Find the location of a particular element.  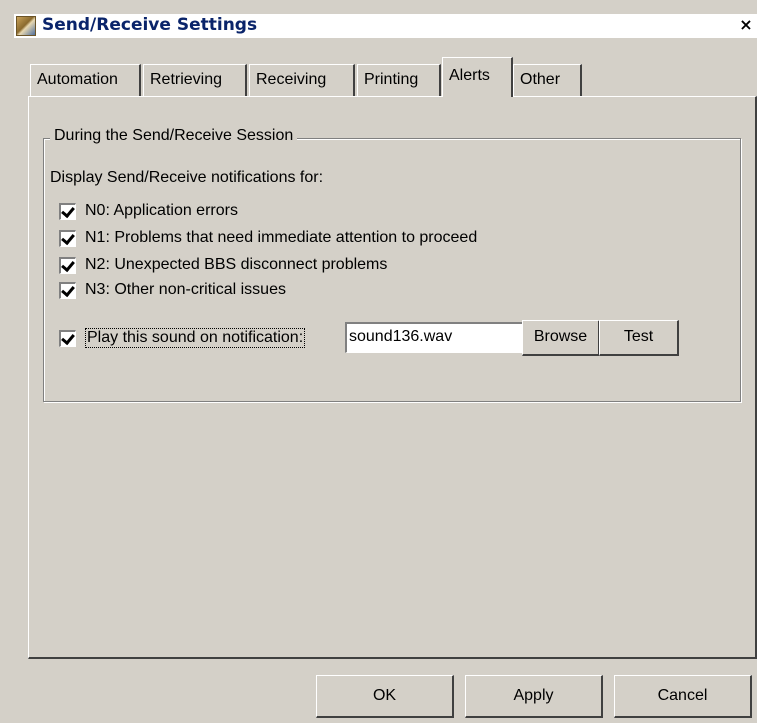

tab-other: Other is located at coordinates (547, 80).